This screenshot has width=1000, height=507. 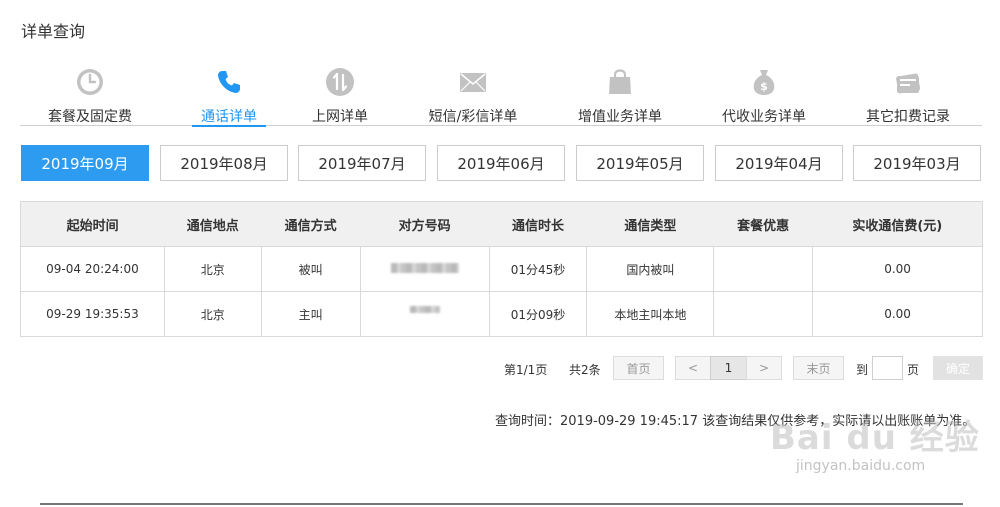 I want to click on month-tab-2019-07: 2019年07月, so click(x=362, y=163).